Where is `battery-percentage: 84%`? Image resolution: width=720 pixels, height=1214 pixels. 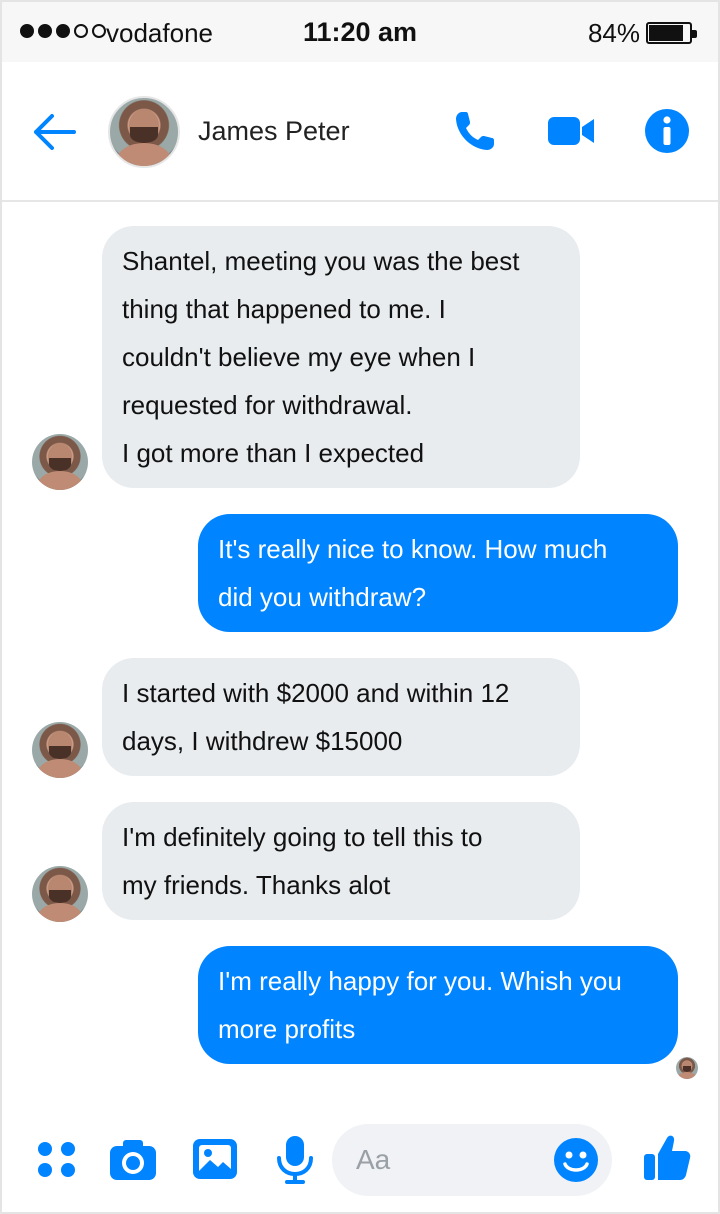 battery-percentage: 84% is located at coordinates (613, 33).